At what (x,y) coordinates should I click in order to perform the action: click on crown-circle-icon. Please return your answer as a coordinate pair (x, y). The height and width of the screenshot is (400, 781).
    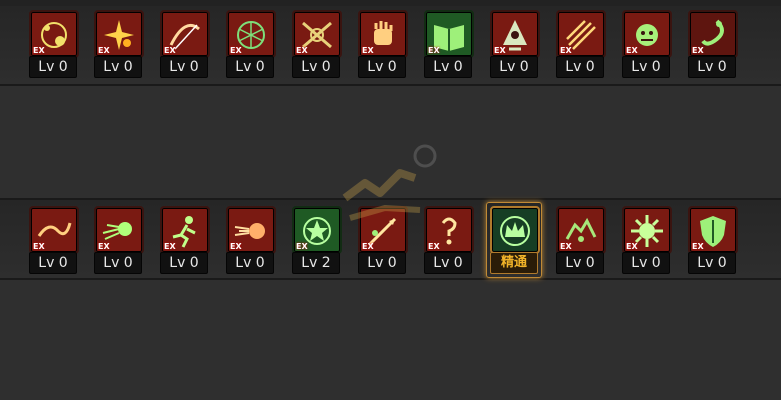
    Looking at the image, I should click on (515, 231).